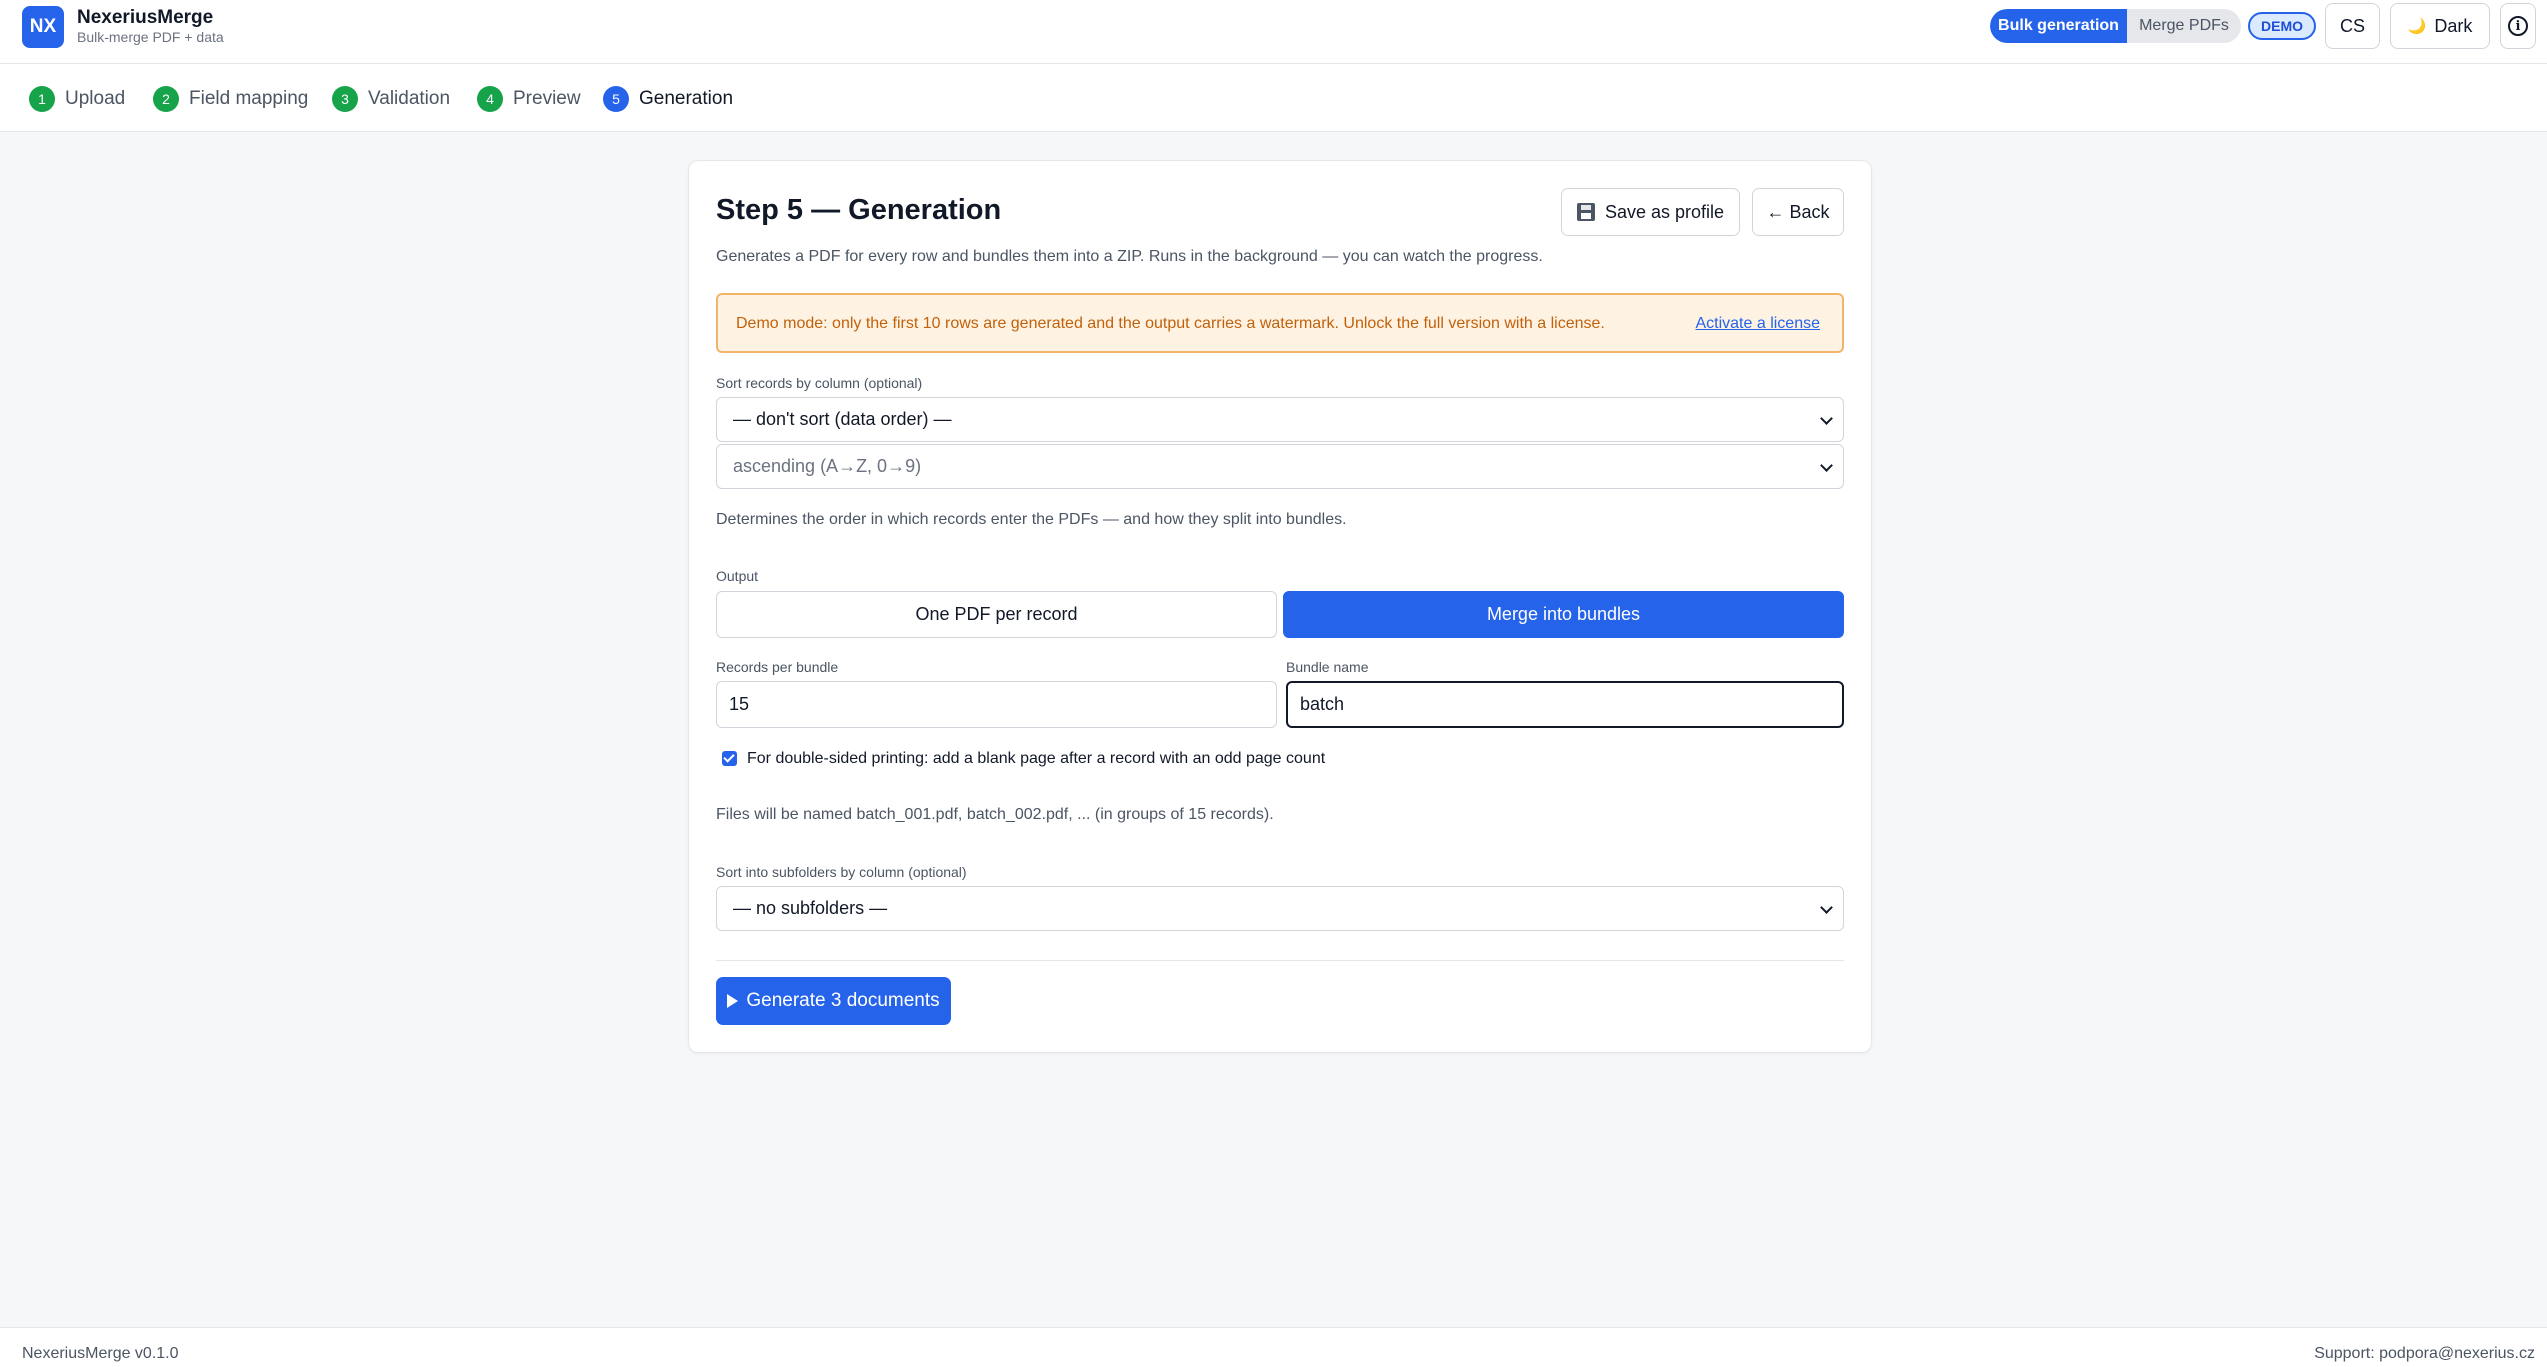  What do you see at coordinates (843, 1000) in the screenshot?
I see `generate-label: Generate 3 documents` at bounding box center [843, 1000].